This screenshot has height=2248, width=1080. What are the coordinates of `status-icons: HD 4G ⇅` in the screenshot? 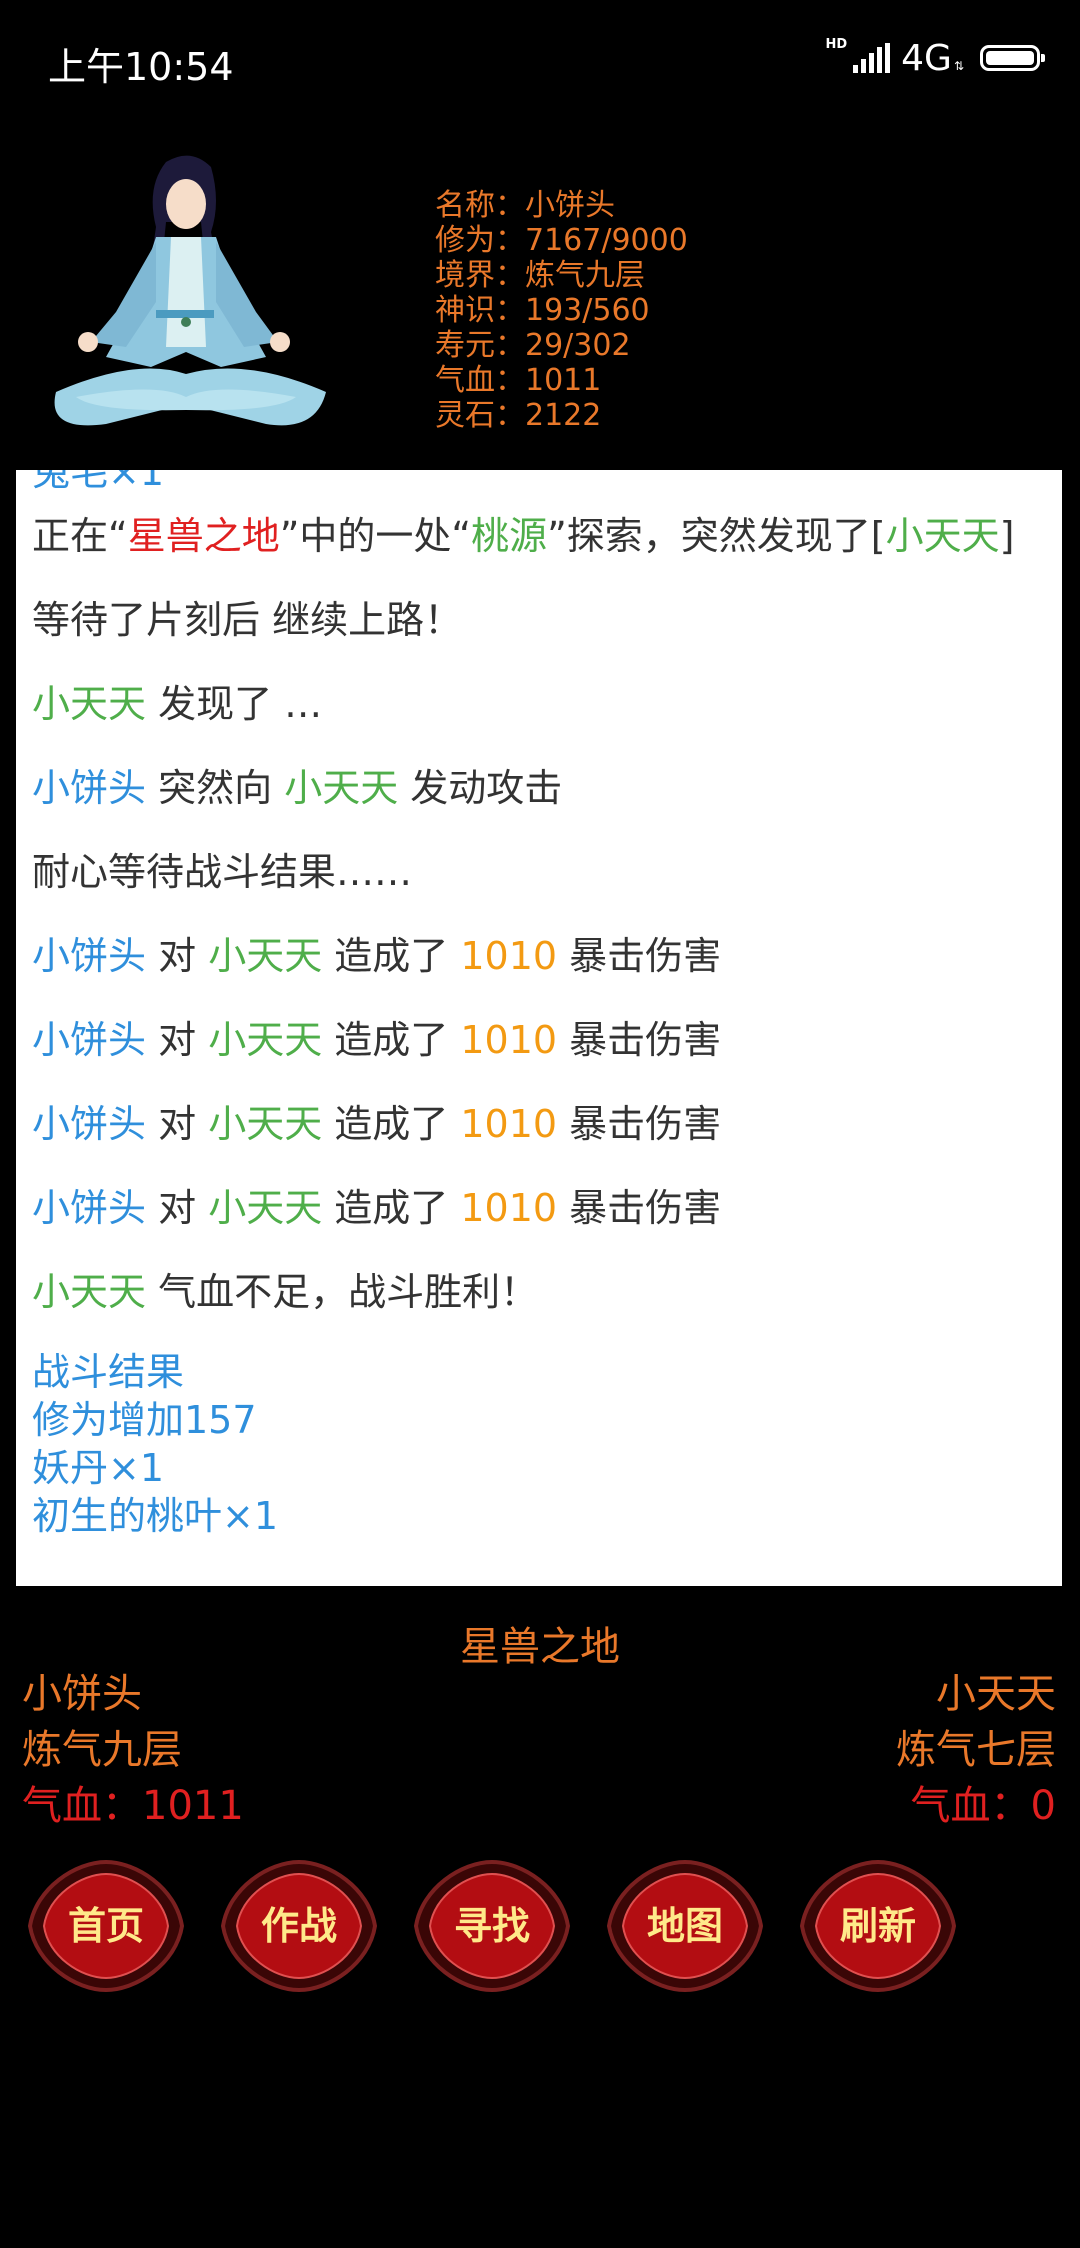 It's located at (935, 58).